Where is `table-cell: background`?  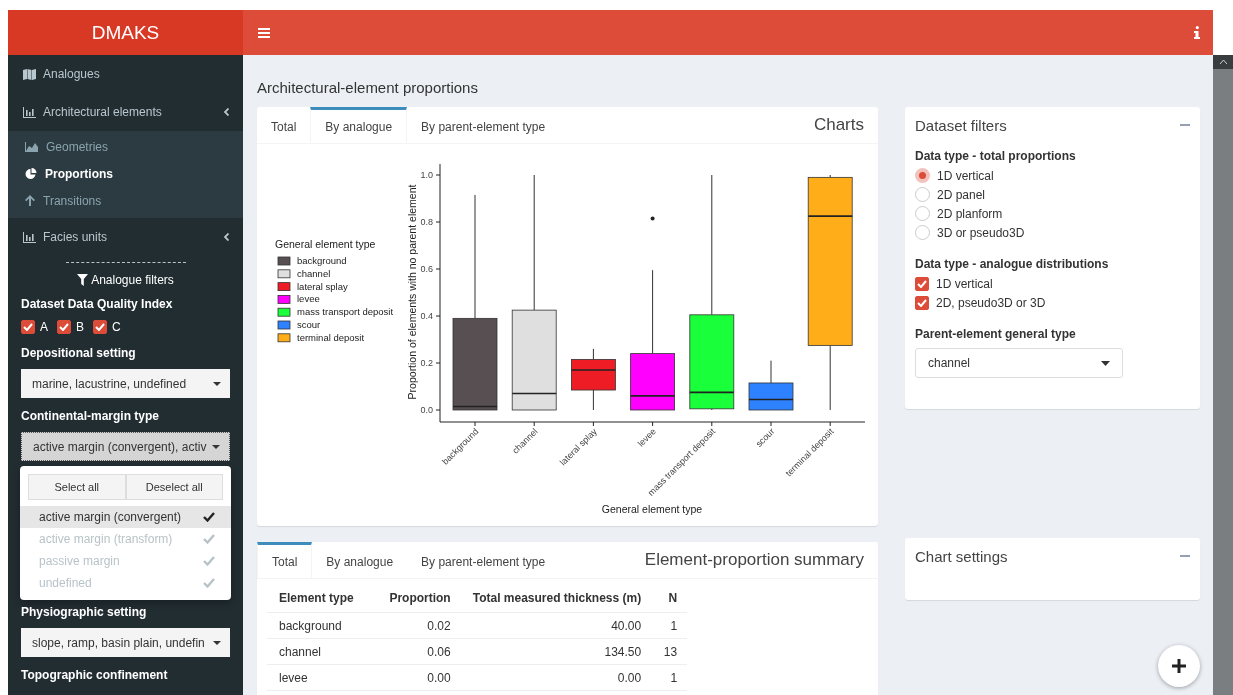 table-cell: background is located at coordinates (315, 625).